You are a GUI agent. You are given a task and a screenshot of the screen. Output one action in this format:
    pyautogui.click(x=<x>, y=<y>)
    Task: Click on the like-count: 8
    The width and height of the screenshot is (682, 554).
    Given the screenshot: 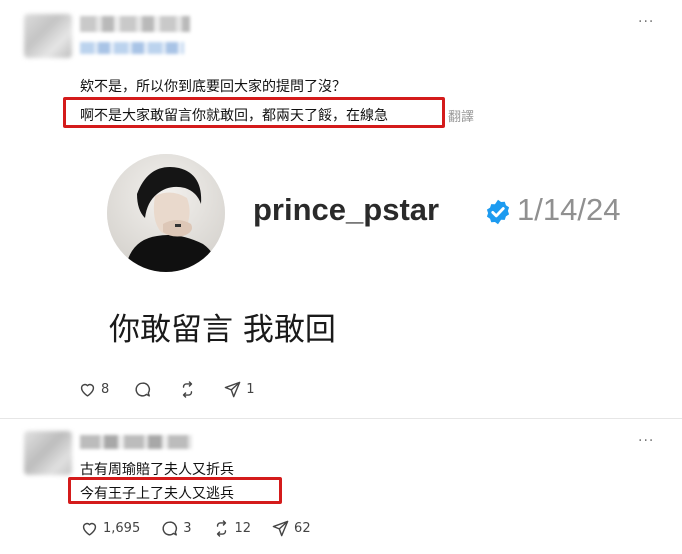 What is the action you would take?
    pyautogui.click(x=105, y=389)
    